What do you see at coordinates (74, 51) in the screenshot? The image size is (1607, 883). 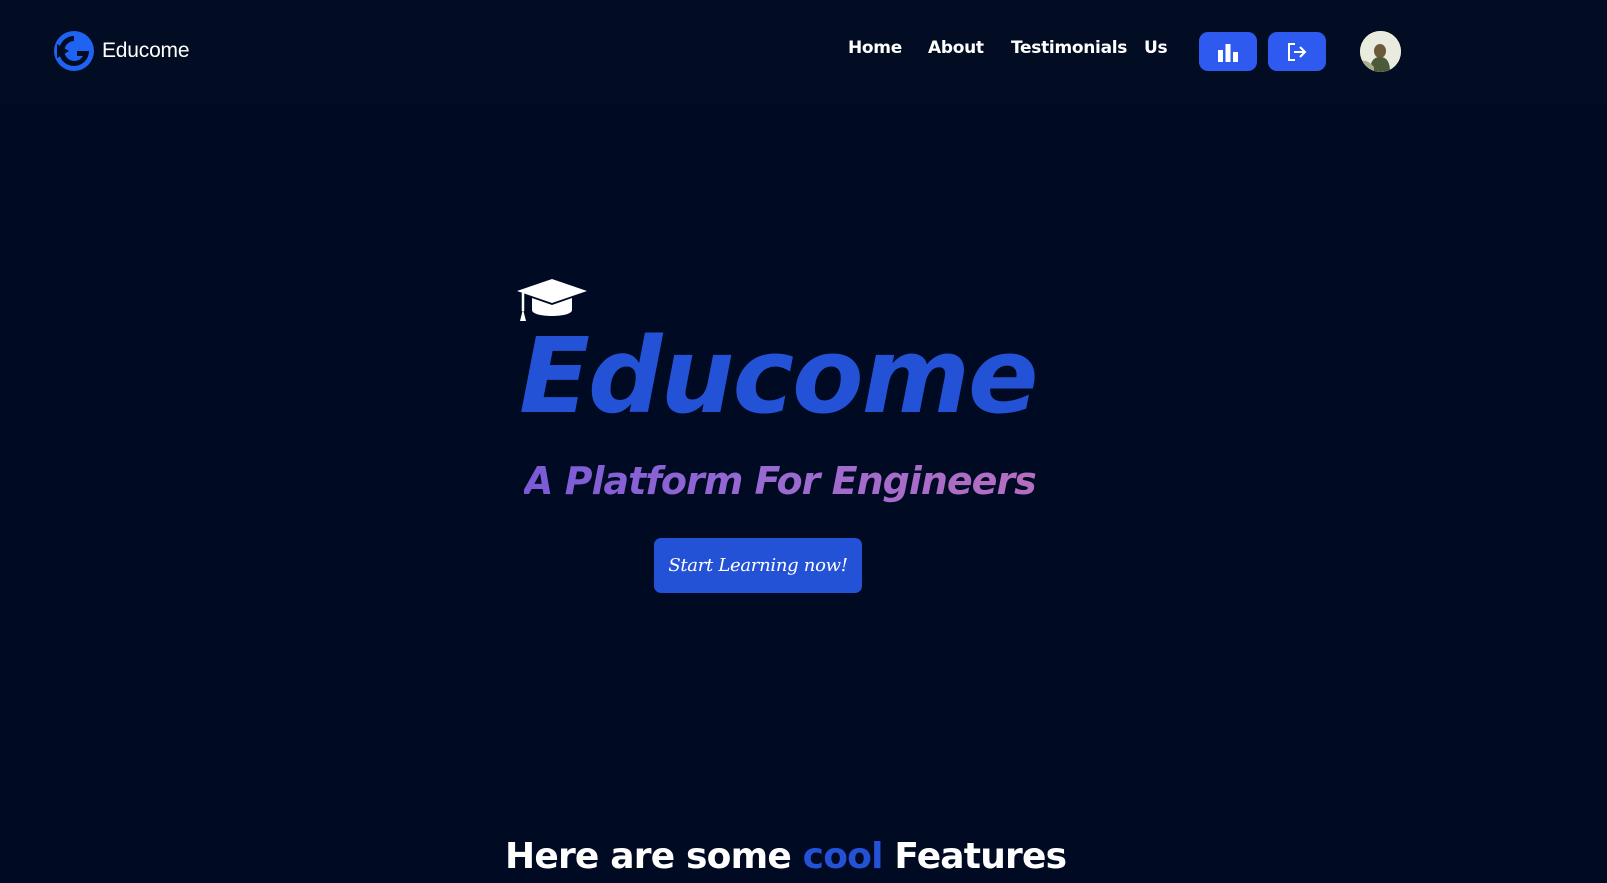 I see `educome-logo-icon` at bounding box center [74, 51].